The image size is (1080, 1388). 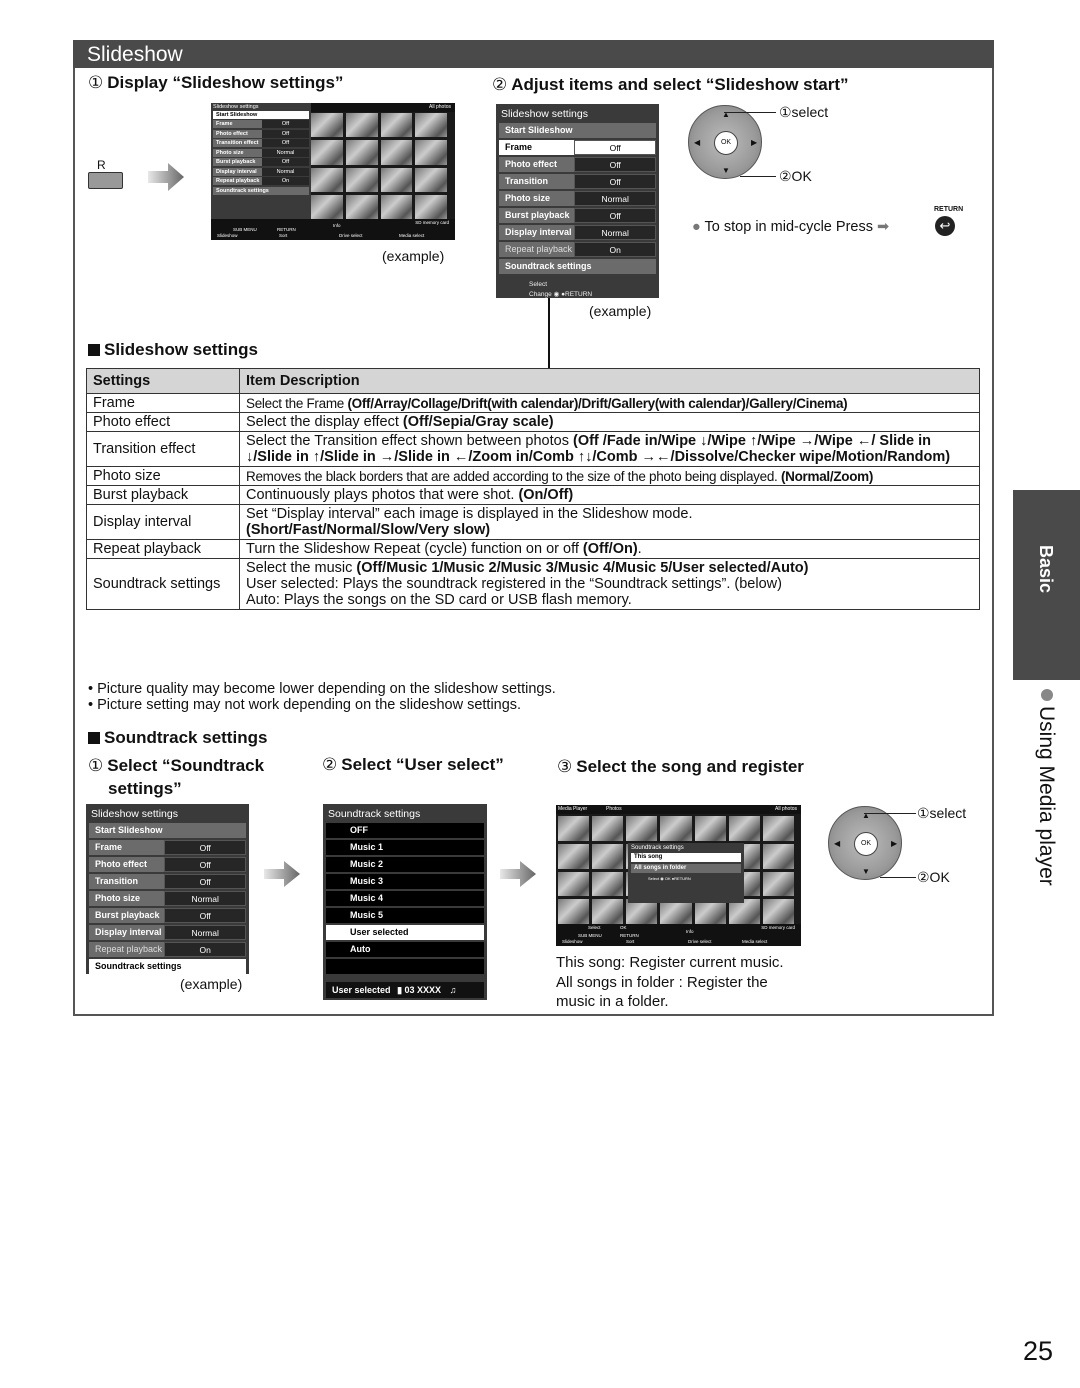 What do you see at coordinates (105, 180) in the screenshot?
I see `r-button` at bounding box center [105, 180].